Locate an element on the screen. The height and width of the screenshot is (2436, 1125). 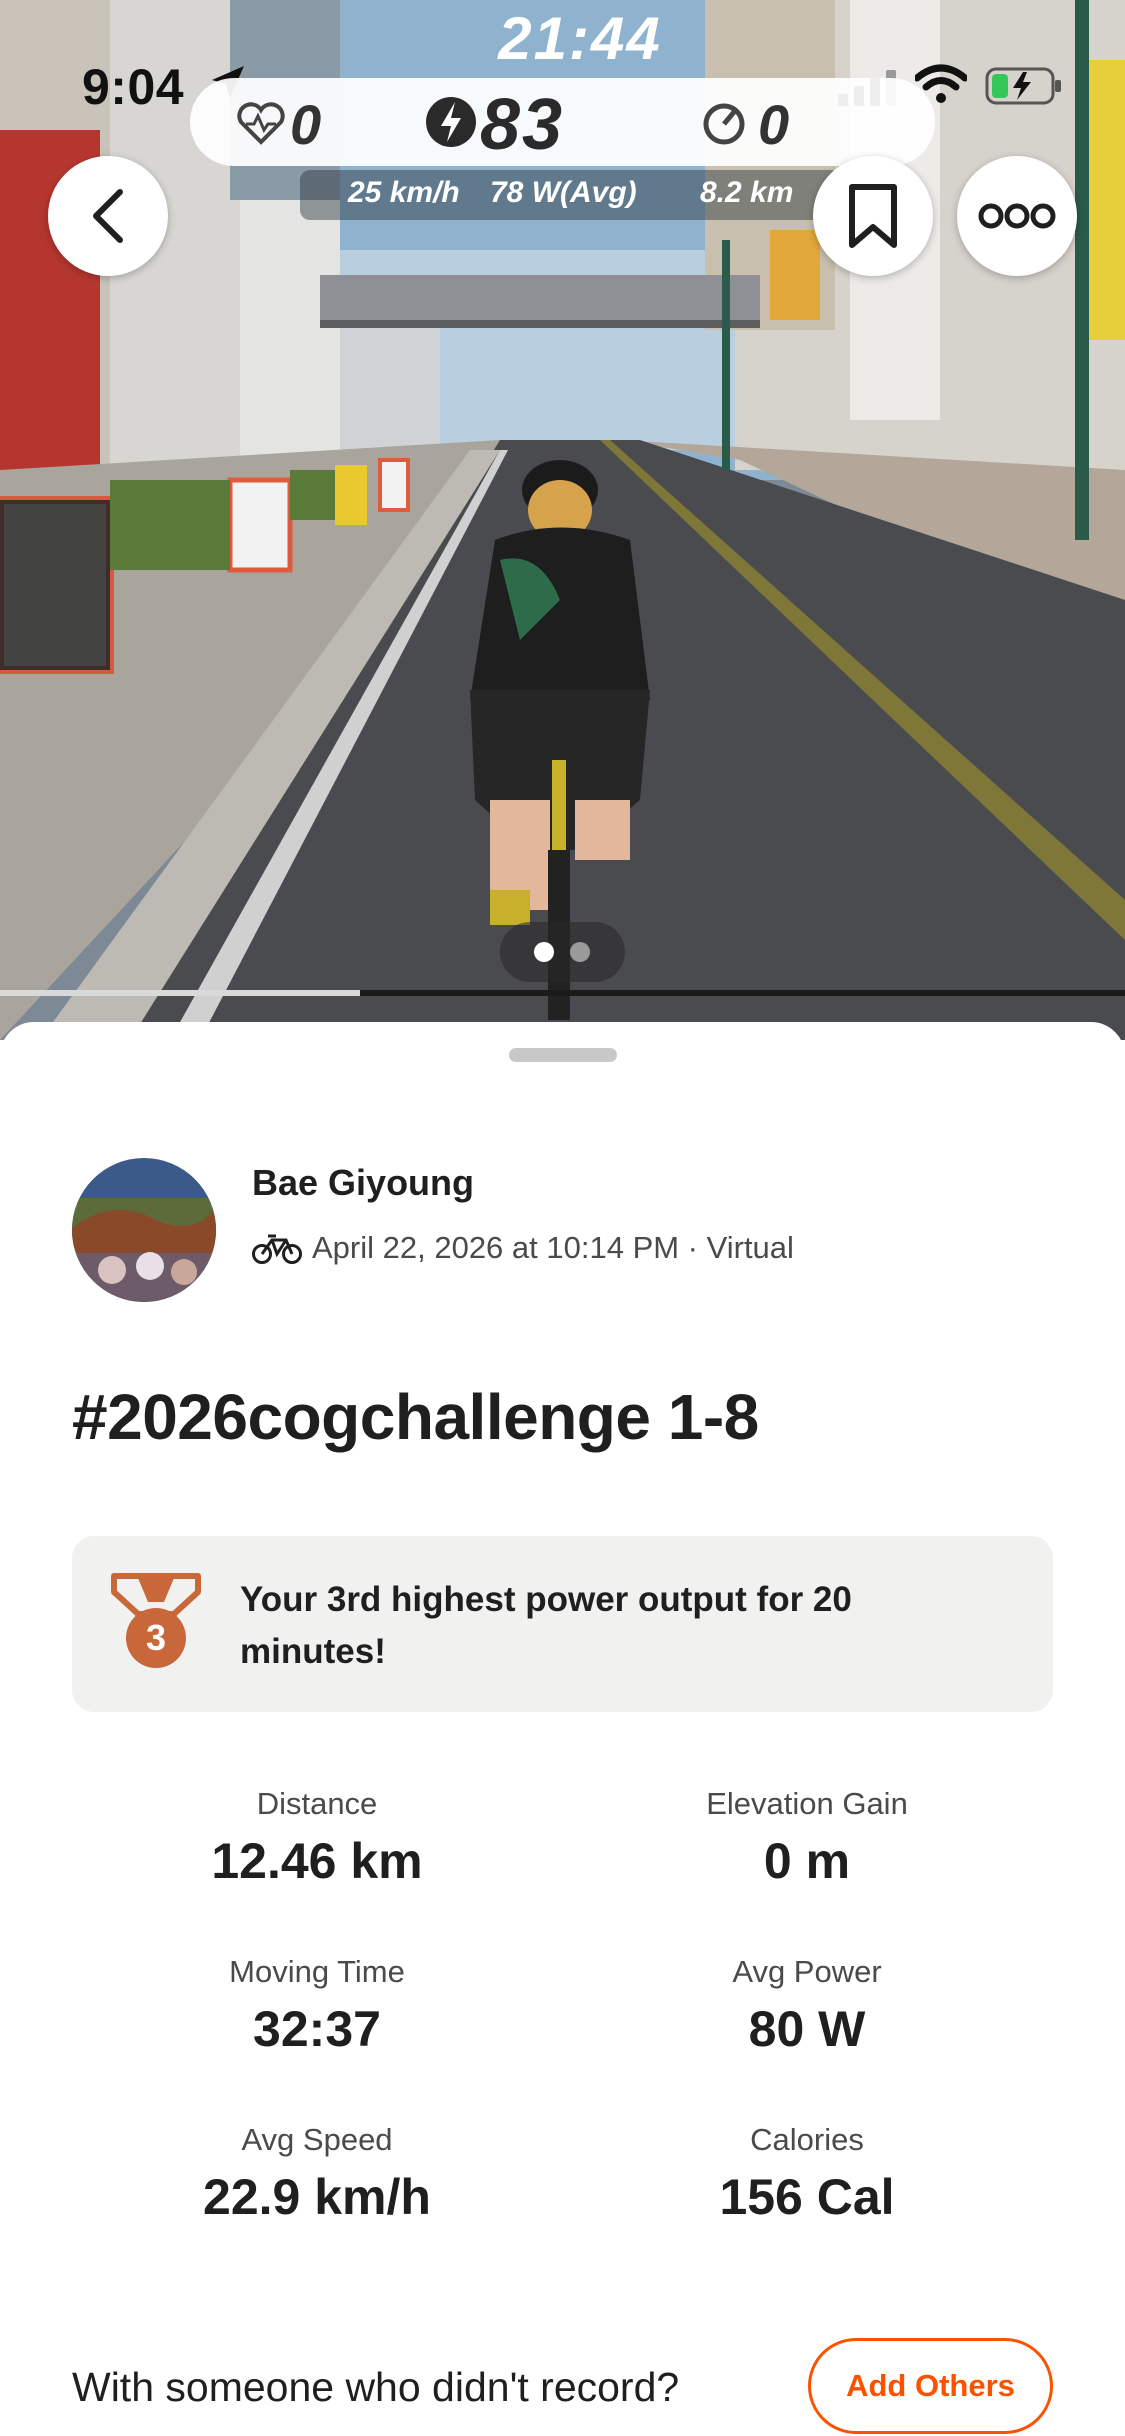
stat-label: Distance is located at coordinates (317, 1803).